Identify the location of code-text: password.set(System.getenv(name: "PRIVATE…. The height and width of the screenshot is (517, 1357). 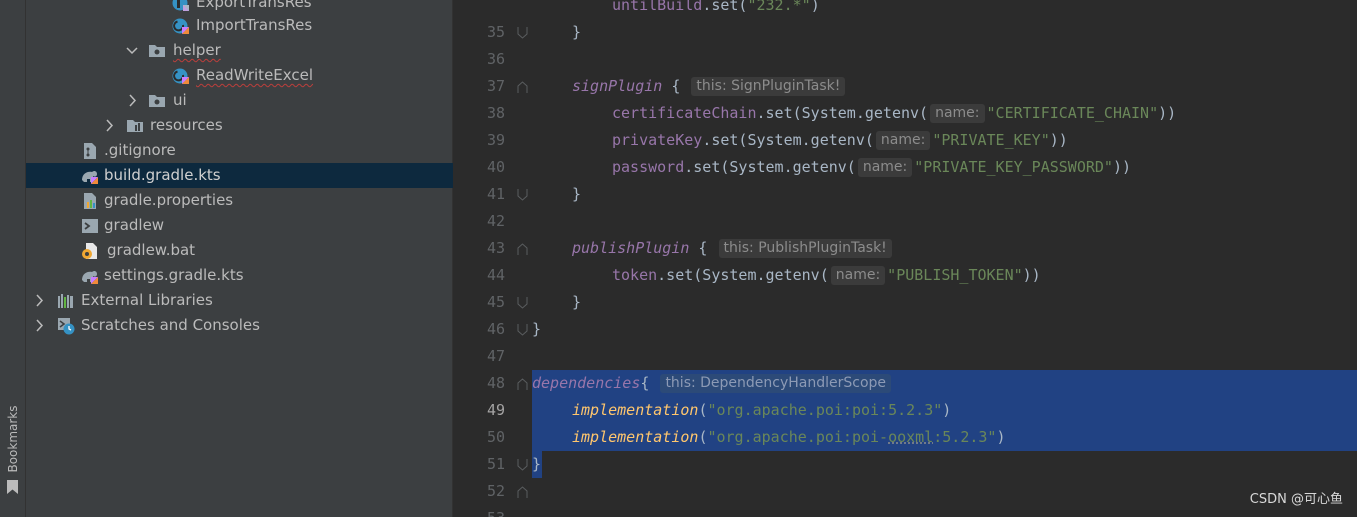
(872, 167).